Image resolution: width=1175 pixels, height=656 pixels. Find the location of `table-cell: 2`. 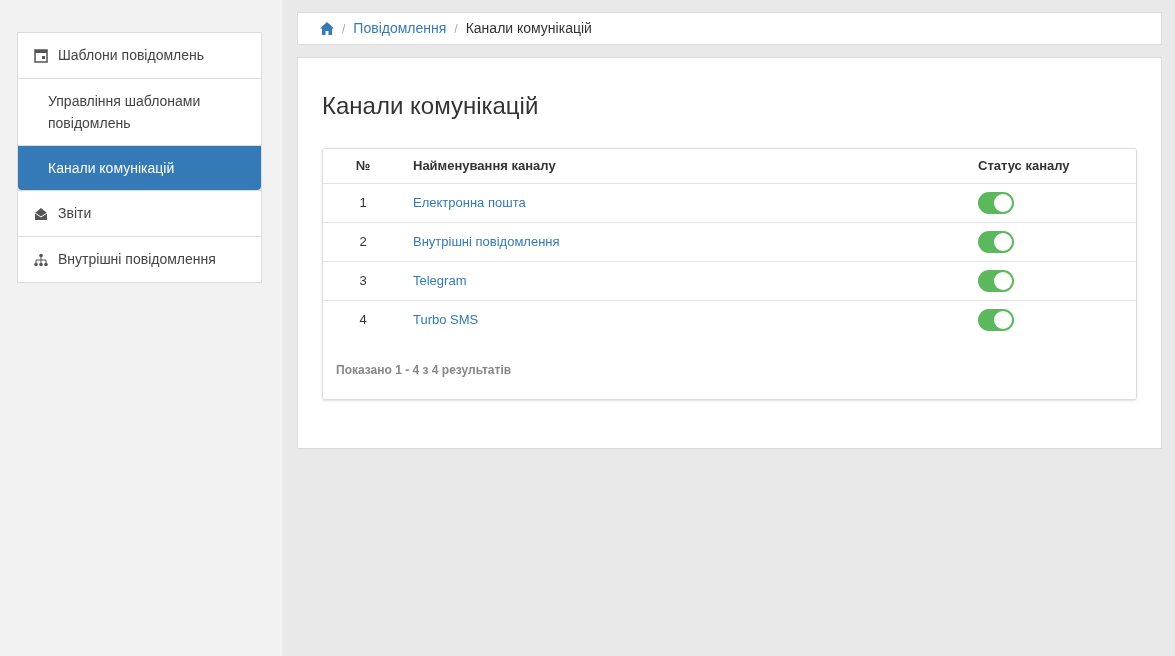

table-cell: 2 is located at coordinates (363, 241).